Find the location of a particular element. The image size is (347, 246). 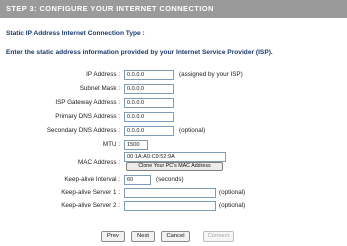

secondary-dns-row: Secondary DNS Address : (optional) is located at coordinates (173, 131).